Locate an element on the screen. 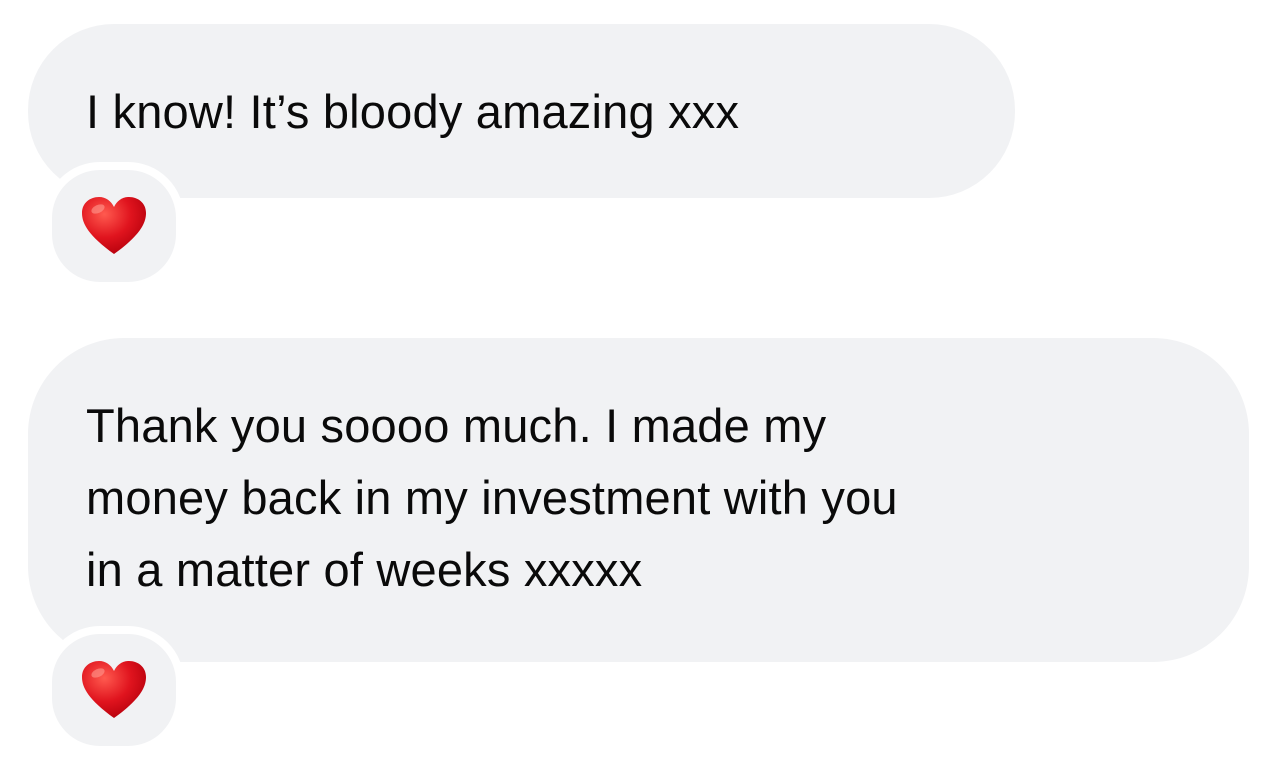 Image resolution: width=1279 pixels, height=764 pixels. message-text-line: in a matter of weeks xxxxx is located at coordinates (364, 569).